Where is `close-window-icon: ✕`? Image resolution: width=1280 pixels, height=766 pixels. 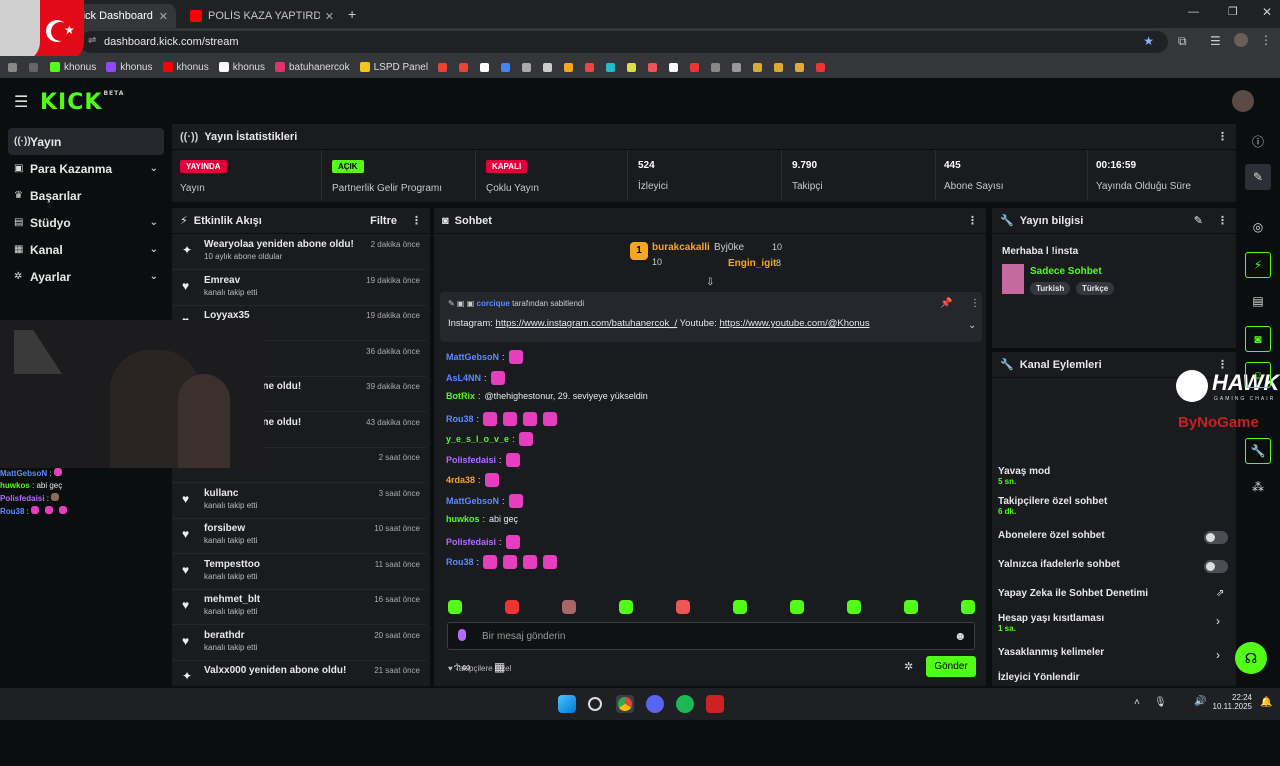
close-window-icon: ✕ is located at coordinates (1267, 12).